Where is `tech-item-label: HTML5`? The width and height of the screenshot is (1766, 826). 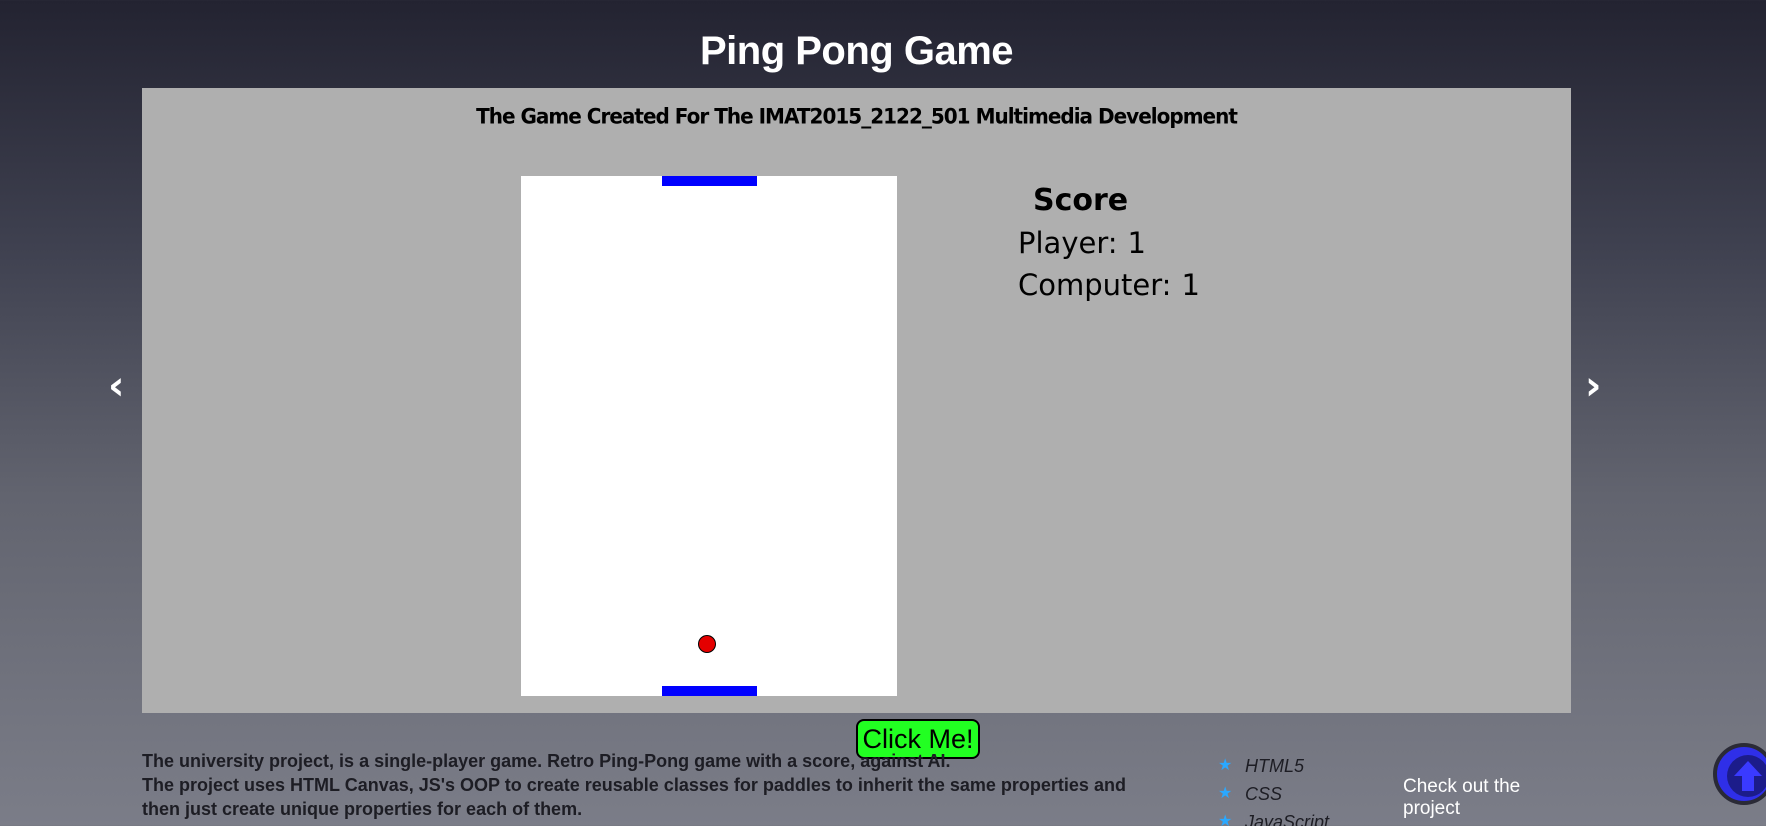
tech-item-label: HTML5 is located at coordinates (1275, 766).